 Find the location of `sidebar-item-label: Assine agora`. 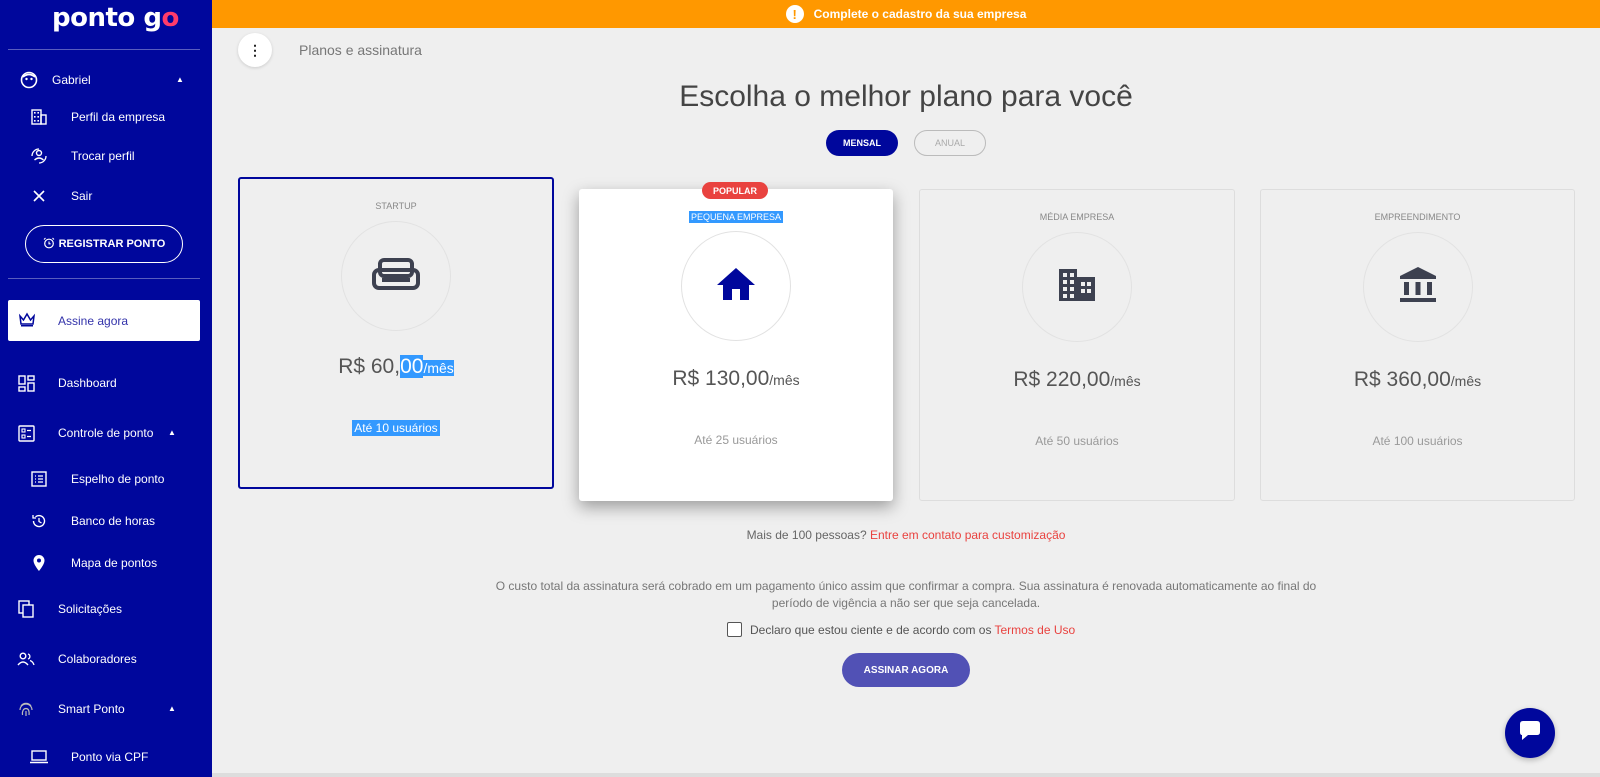

sidebar-item-label: Assine agora is located at coordinates (93, 320).